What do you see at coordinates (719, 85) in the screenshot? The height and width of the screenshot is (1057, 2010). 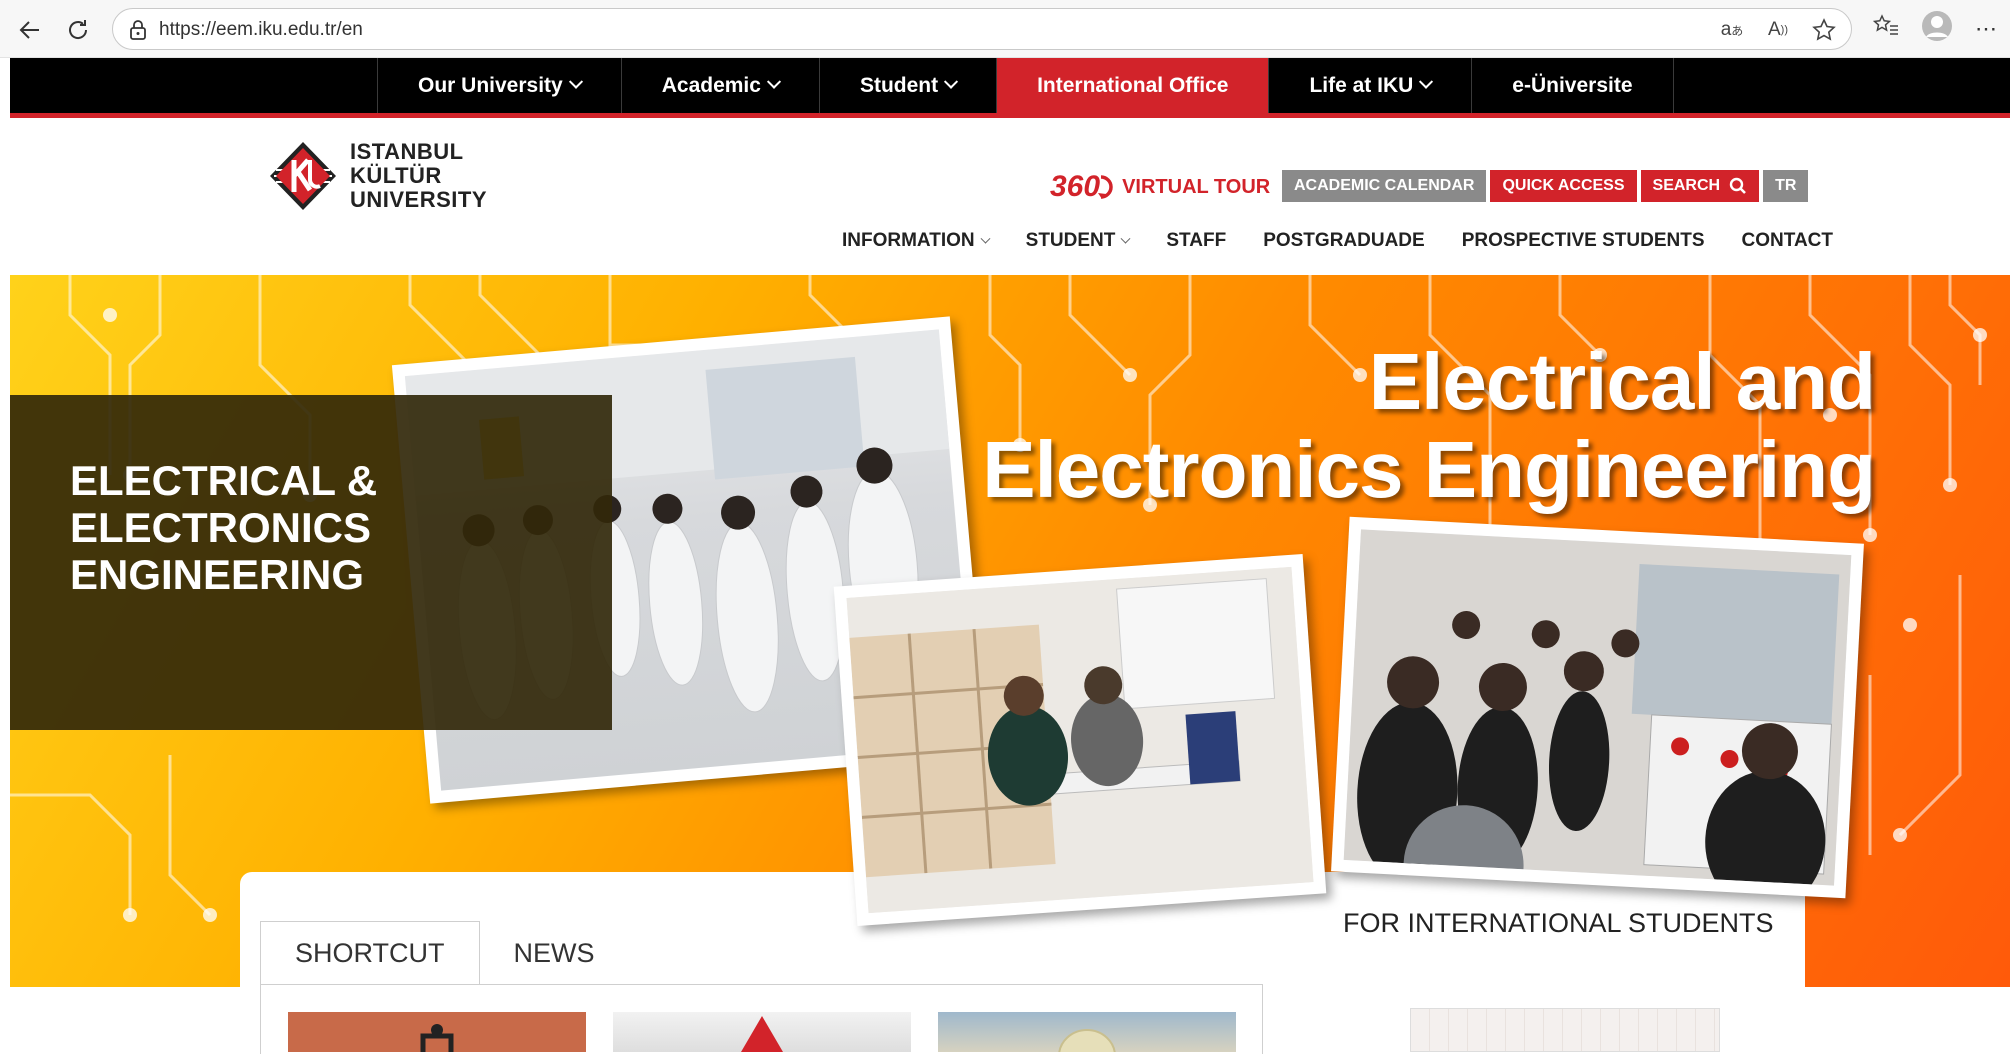 I see `topnav-academic: Academic` at bounding box center [719, 85].